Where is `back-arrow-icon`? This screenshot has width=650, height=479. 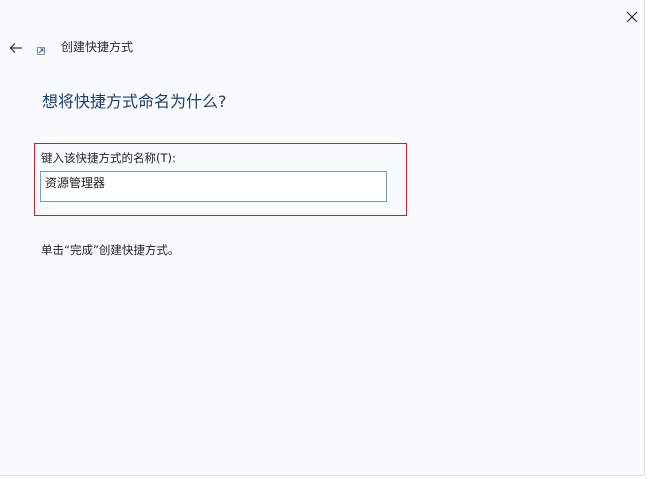
back-arrow-icon is located at coordinates (15, 48).